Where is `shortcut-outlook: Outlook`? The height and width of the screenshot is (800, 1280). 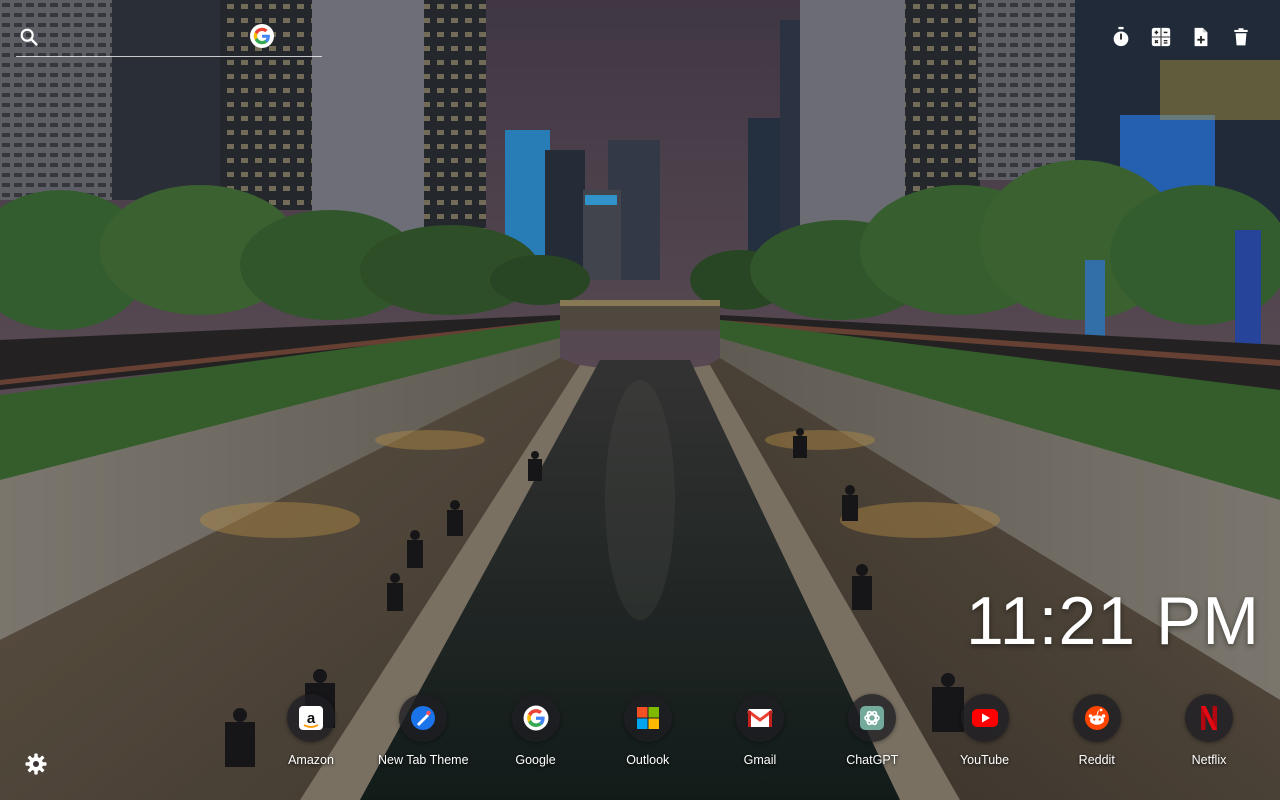 shortcut-outlook: Outlook is located at coordinates (648, 734).